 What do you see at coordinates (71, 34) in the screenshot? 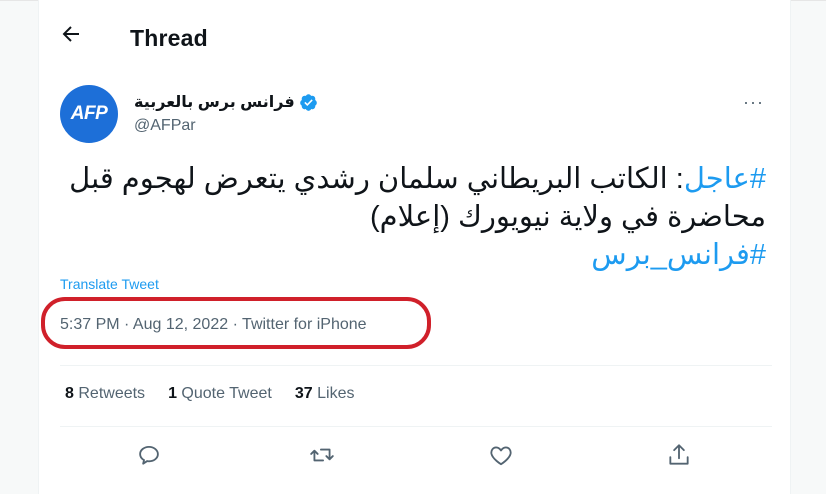
I see `arrow-left-icon` at bounding box center [71, 34].